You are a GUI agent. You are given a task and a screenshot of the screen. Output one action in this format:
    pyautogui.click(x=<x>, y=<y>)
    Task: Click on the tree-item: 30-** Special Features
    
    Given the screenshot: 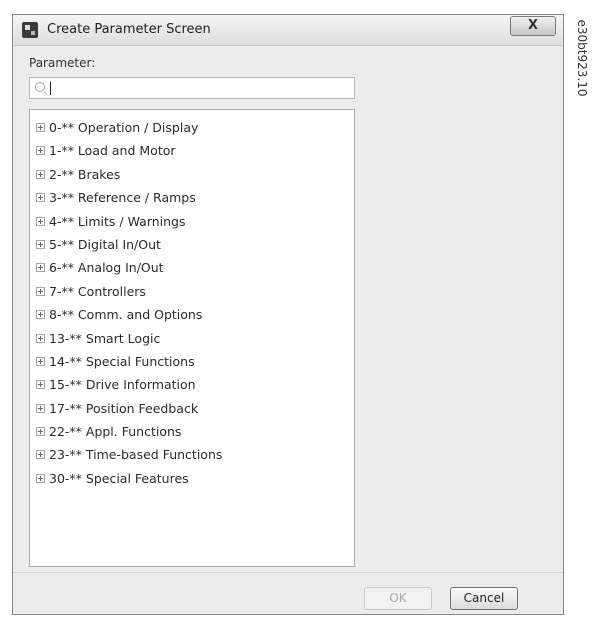 What is the action you would take?
    pyautogui.click(x=192, y=478)
    